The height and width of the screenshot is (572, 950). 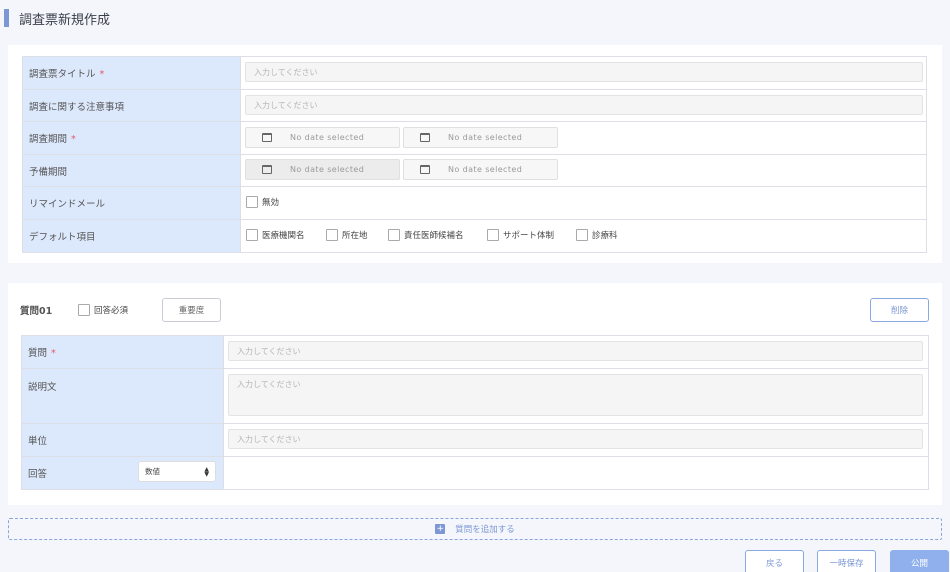 What do you see at coordinates (6, 18) in the screenshot?
I see `title-accent-bar` at bounding box center [6, 18].